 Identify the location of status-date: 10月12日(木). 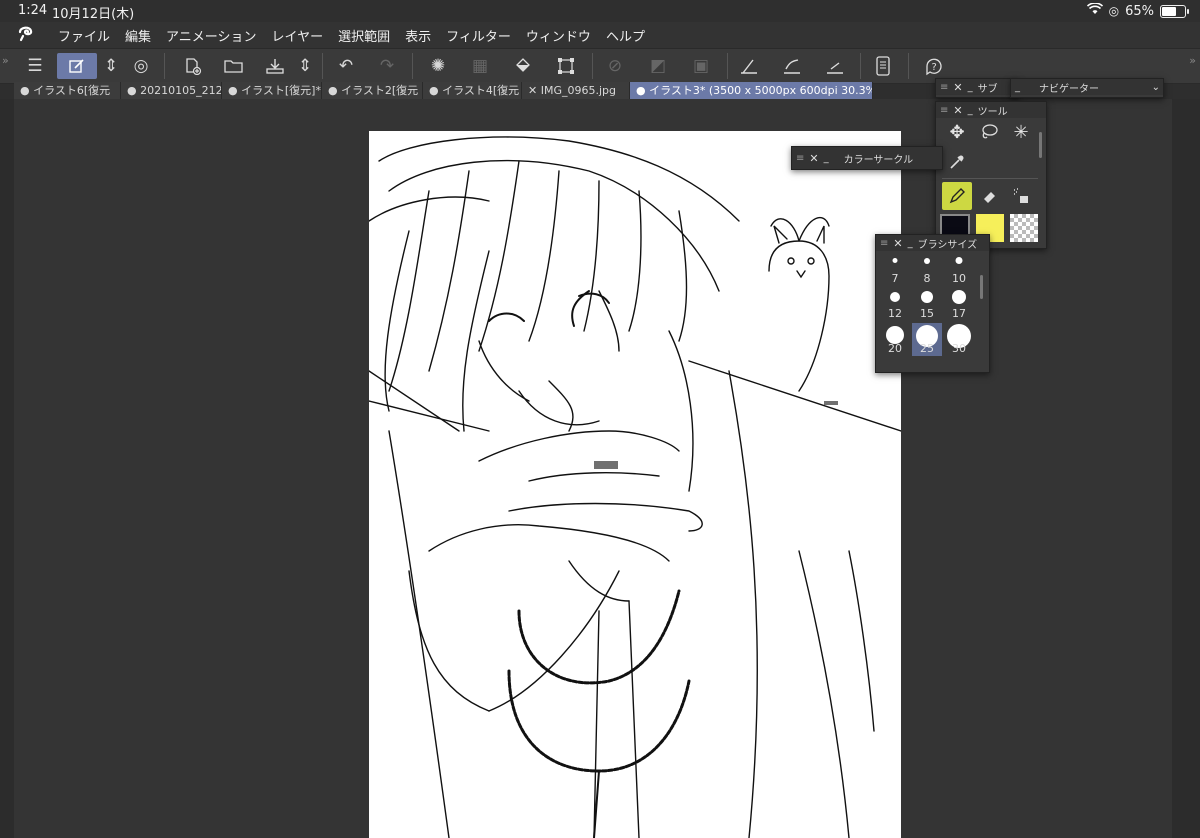
(93, 14).